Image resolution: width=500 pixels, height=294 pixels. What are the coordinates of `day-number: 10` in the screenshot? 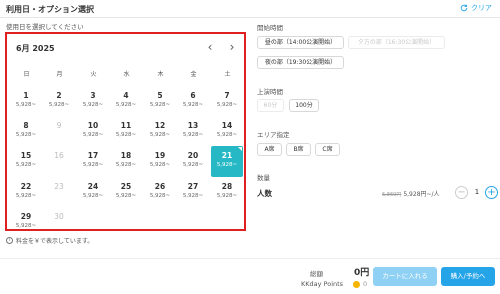 It's located at (93, 125).